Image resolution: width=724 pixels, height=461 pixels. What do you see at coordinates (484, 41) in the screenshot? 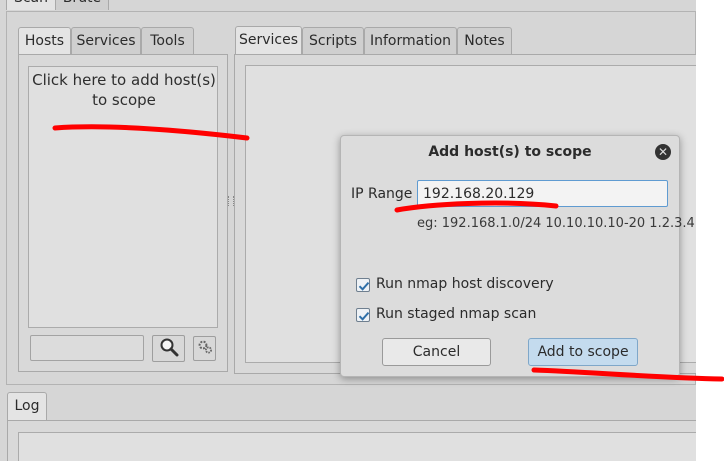
I see `tab-notes: Notes` at bounding box center [484, 41].